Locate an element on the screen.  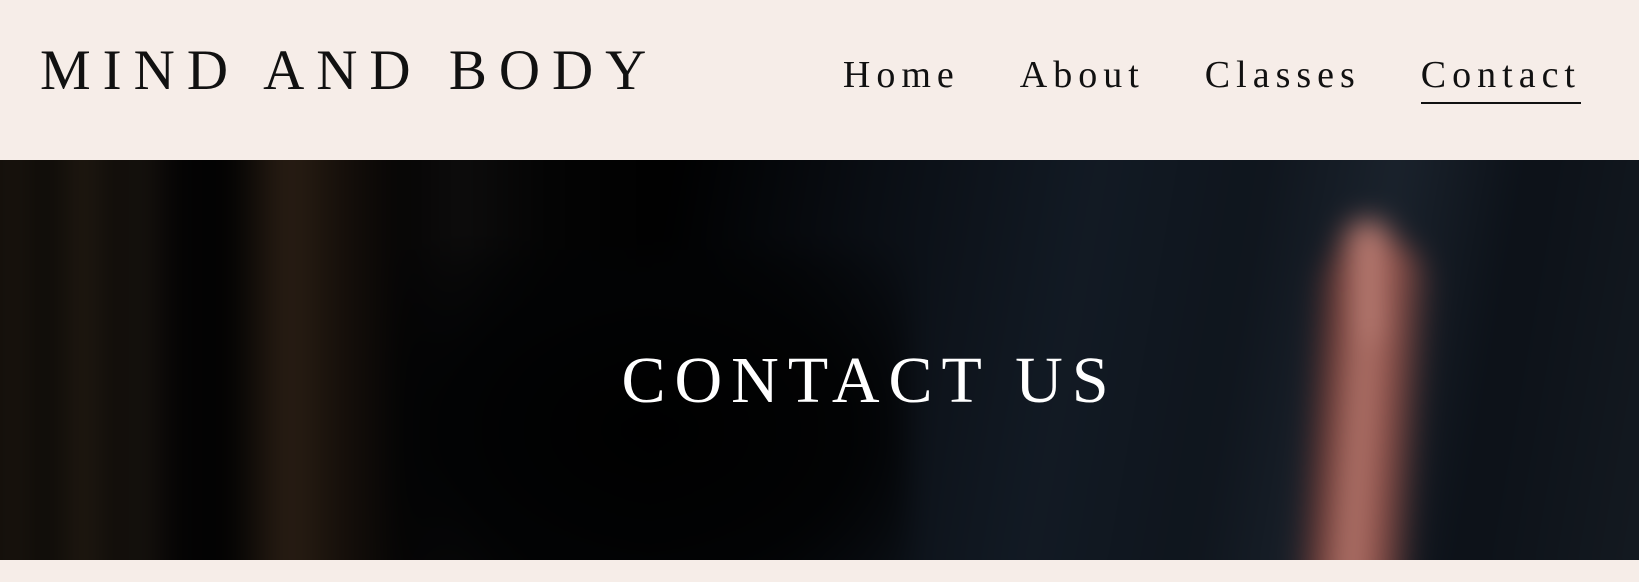
main-nav: Home About Classes Contact is located at coordinates (1212, 80).